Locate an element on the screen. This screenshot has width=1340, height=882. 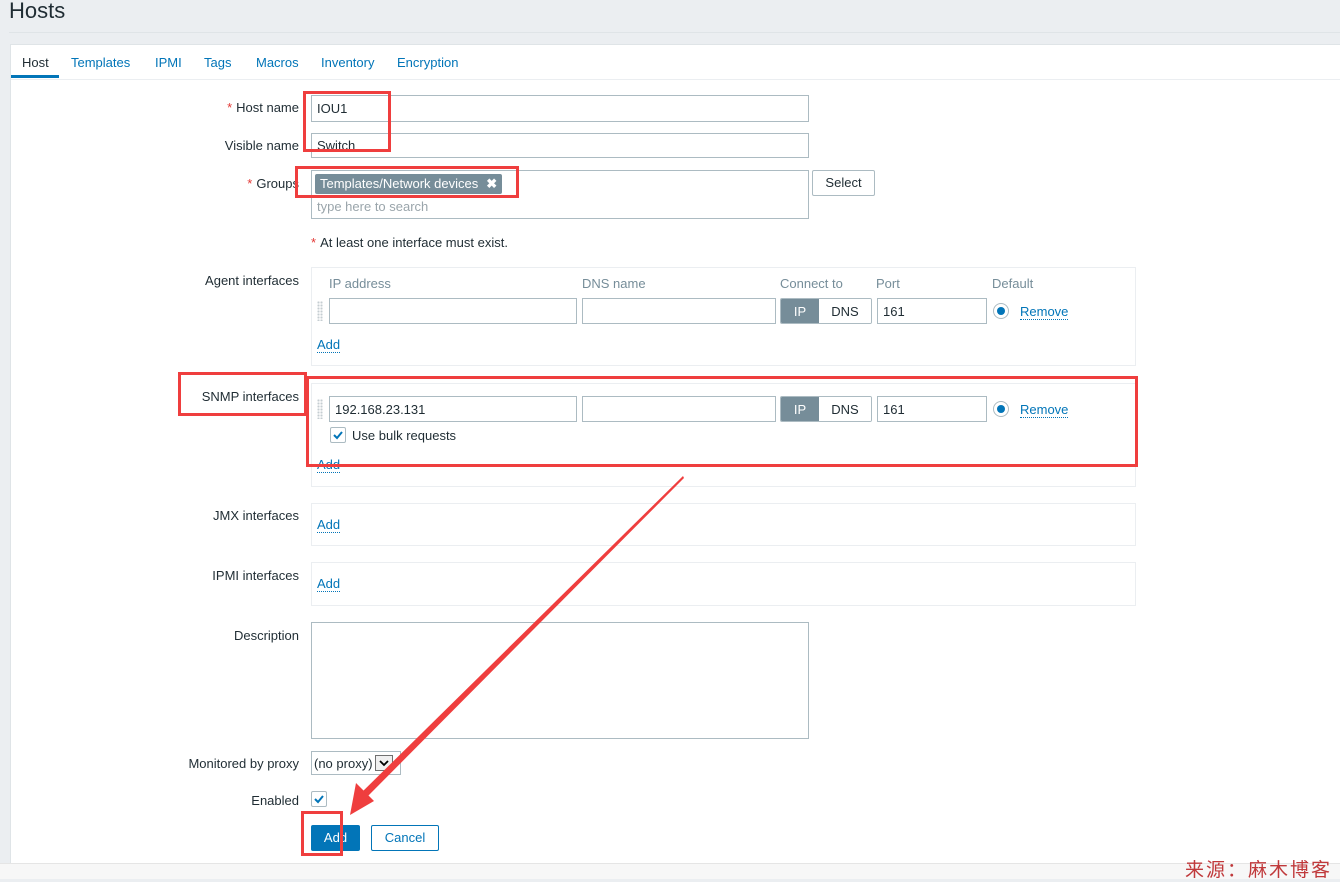
enabled-checkbox is located at coordinates (319, 799).